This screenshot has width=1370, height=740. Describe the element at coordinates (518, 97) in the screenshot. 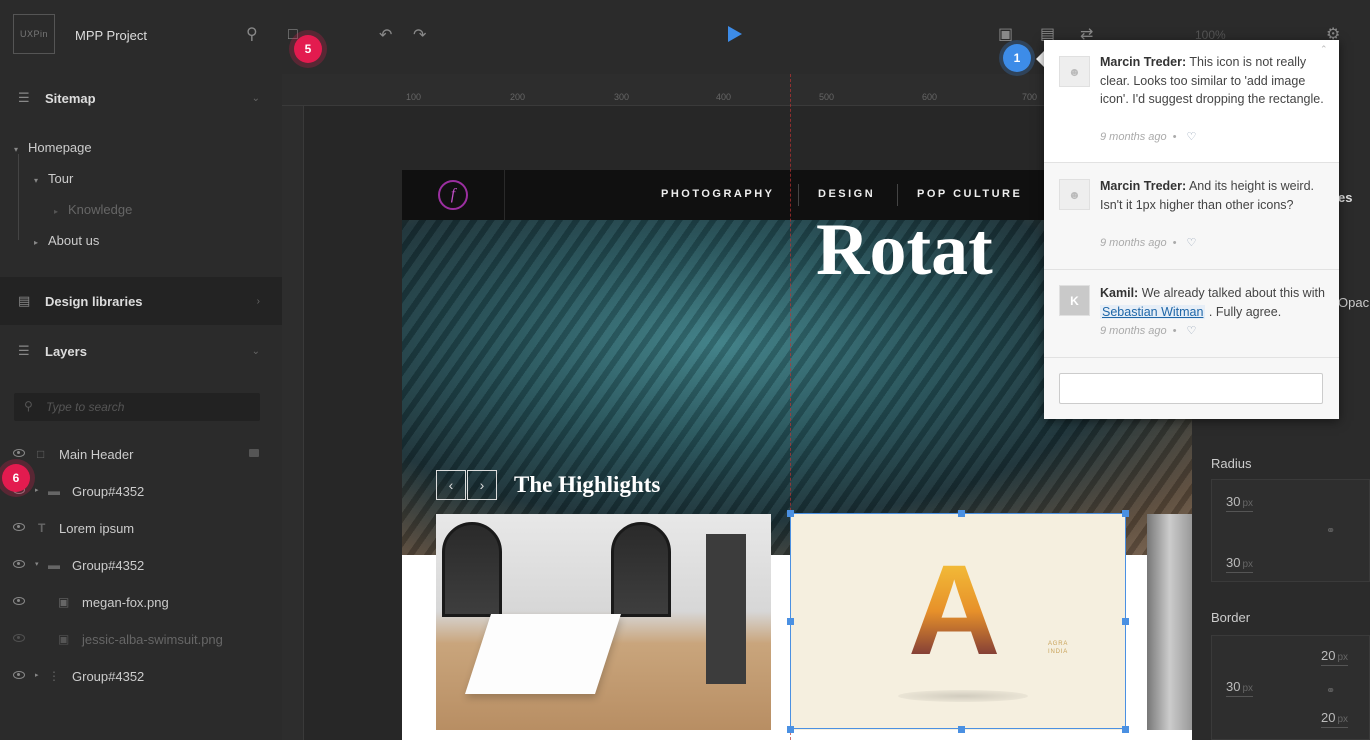

I see `ruler-tick-label: 200` at that location.